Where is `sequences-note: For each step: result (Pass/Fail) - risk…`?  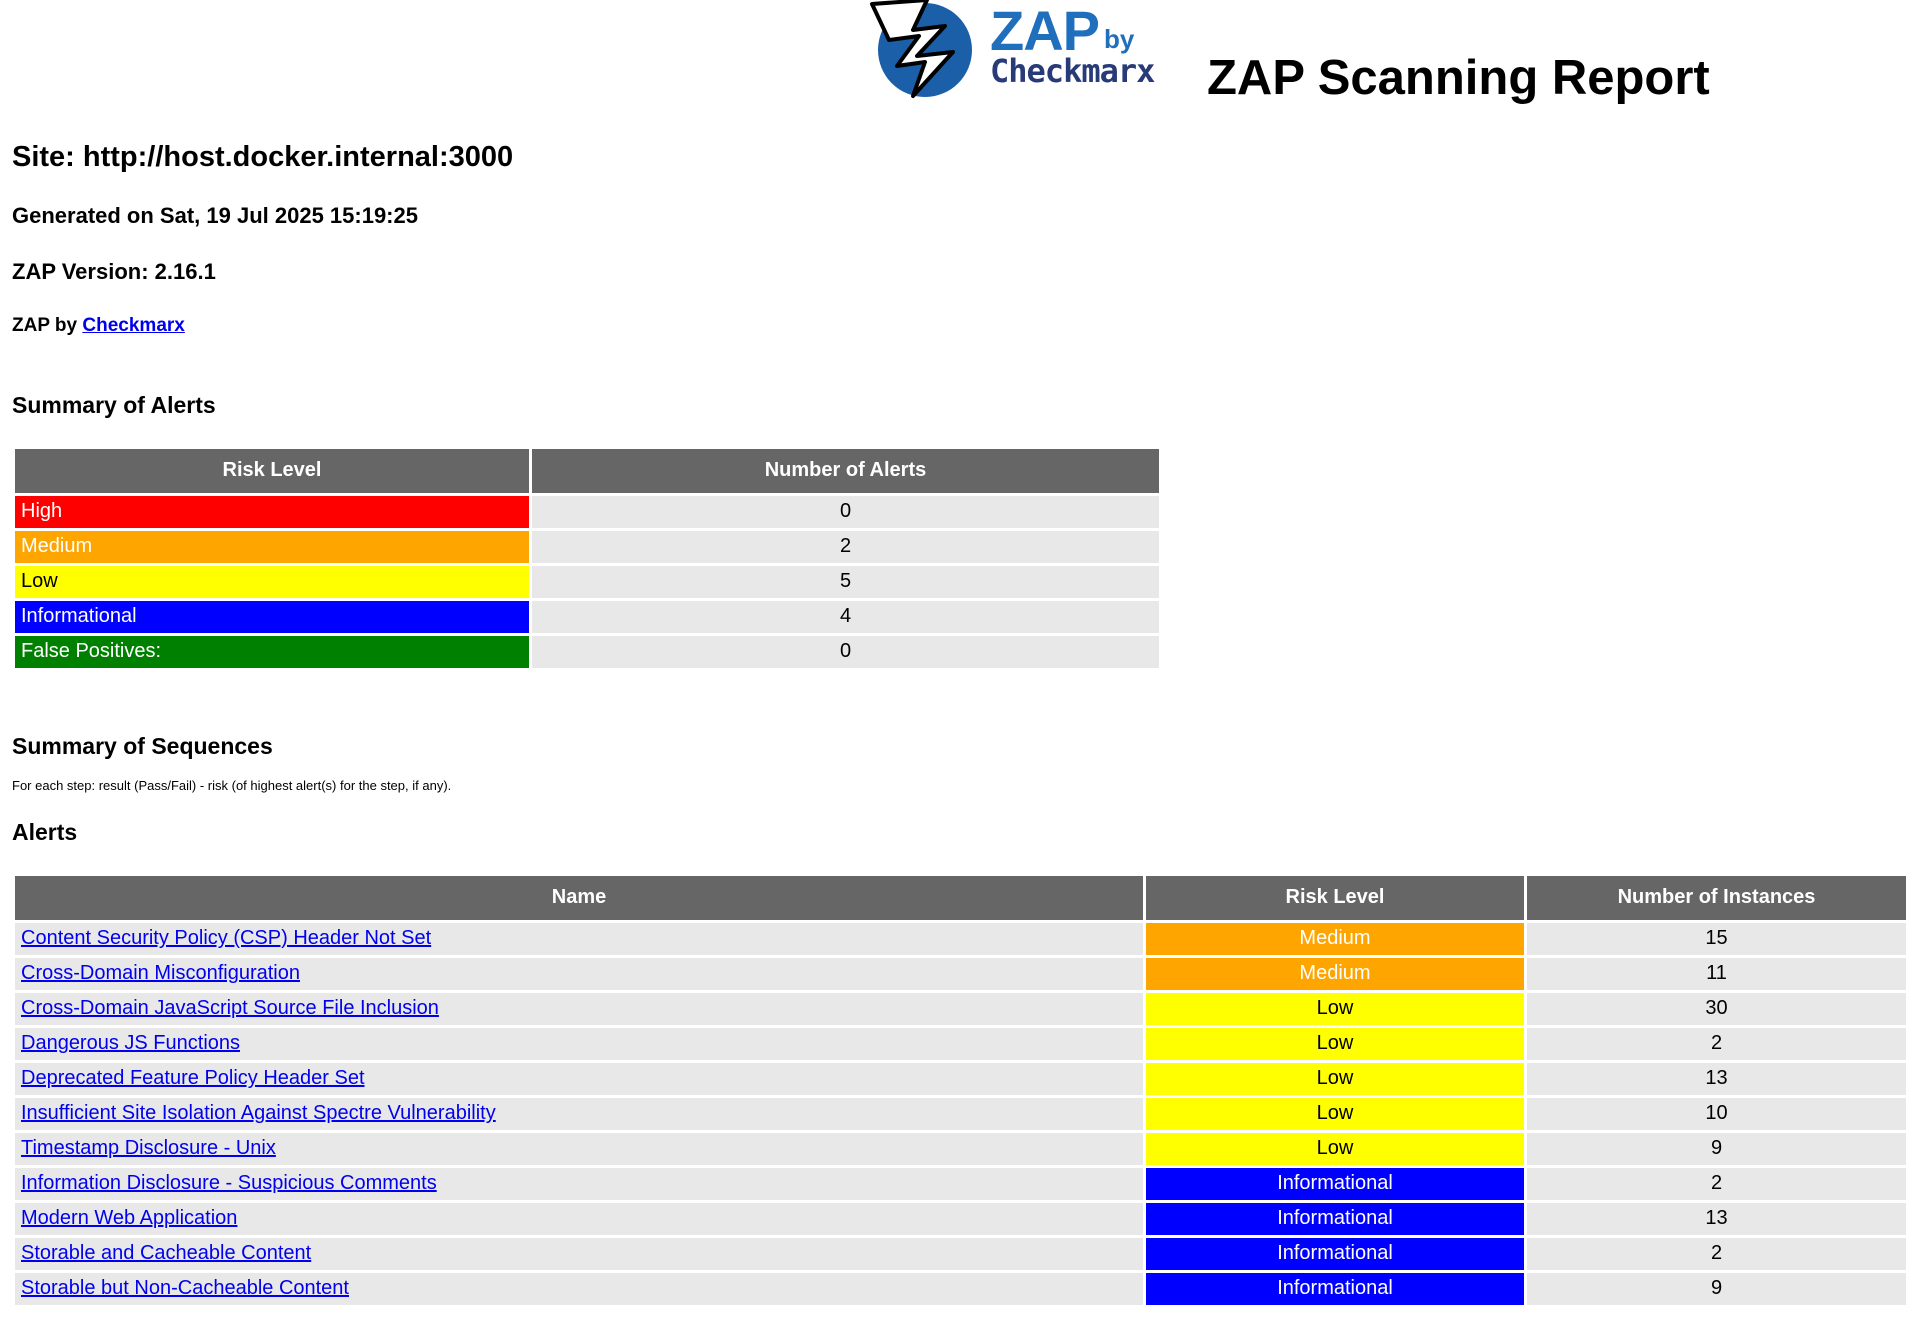 sequences-note: For each step: result (Pass/Fail) - risk… is located at coordinates (232, 785).